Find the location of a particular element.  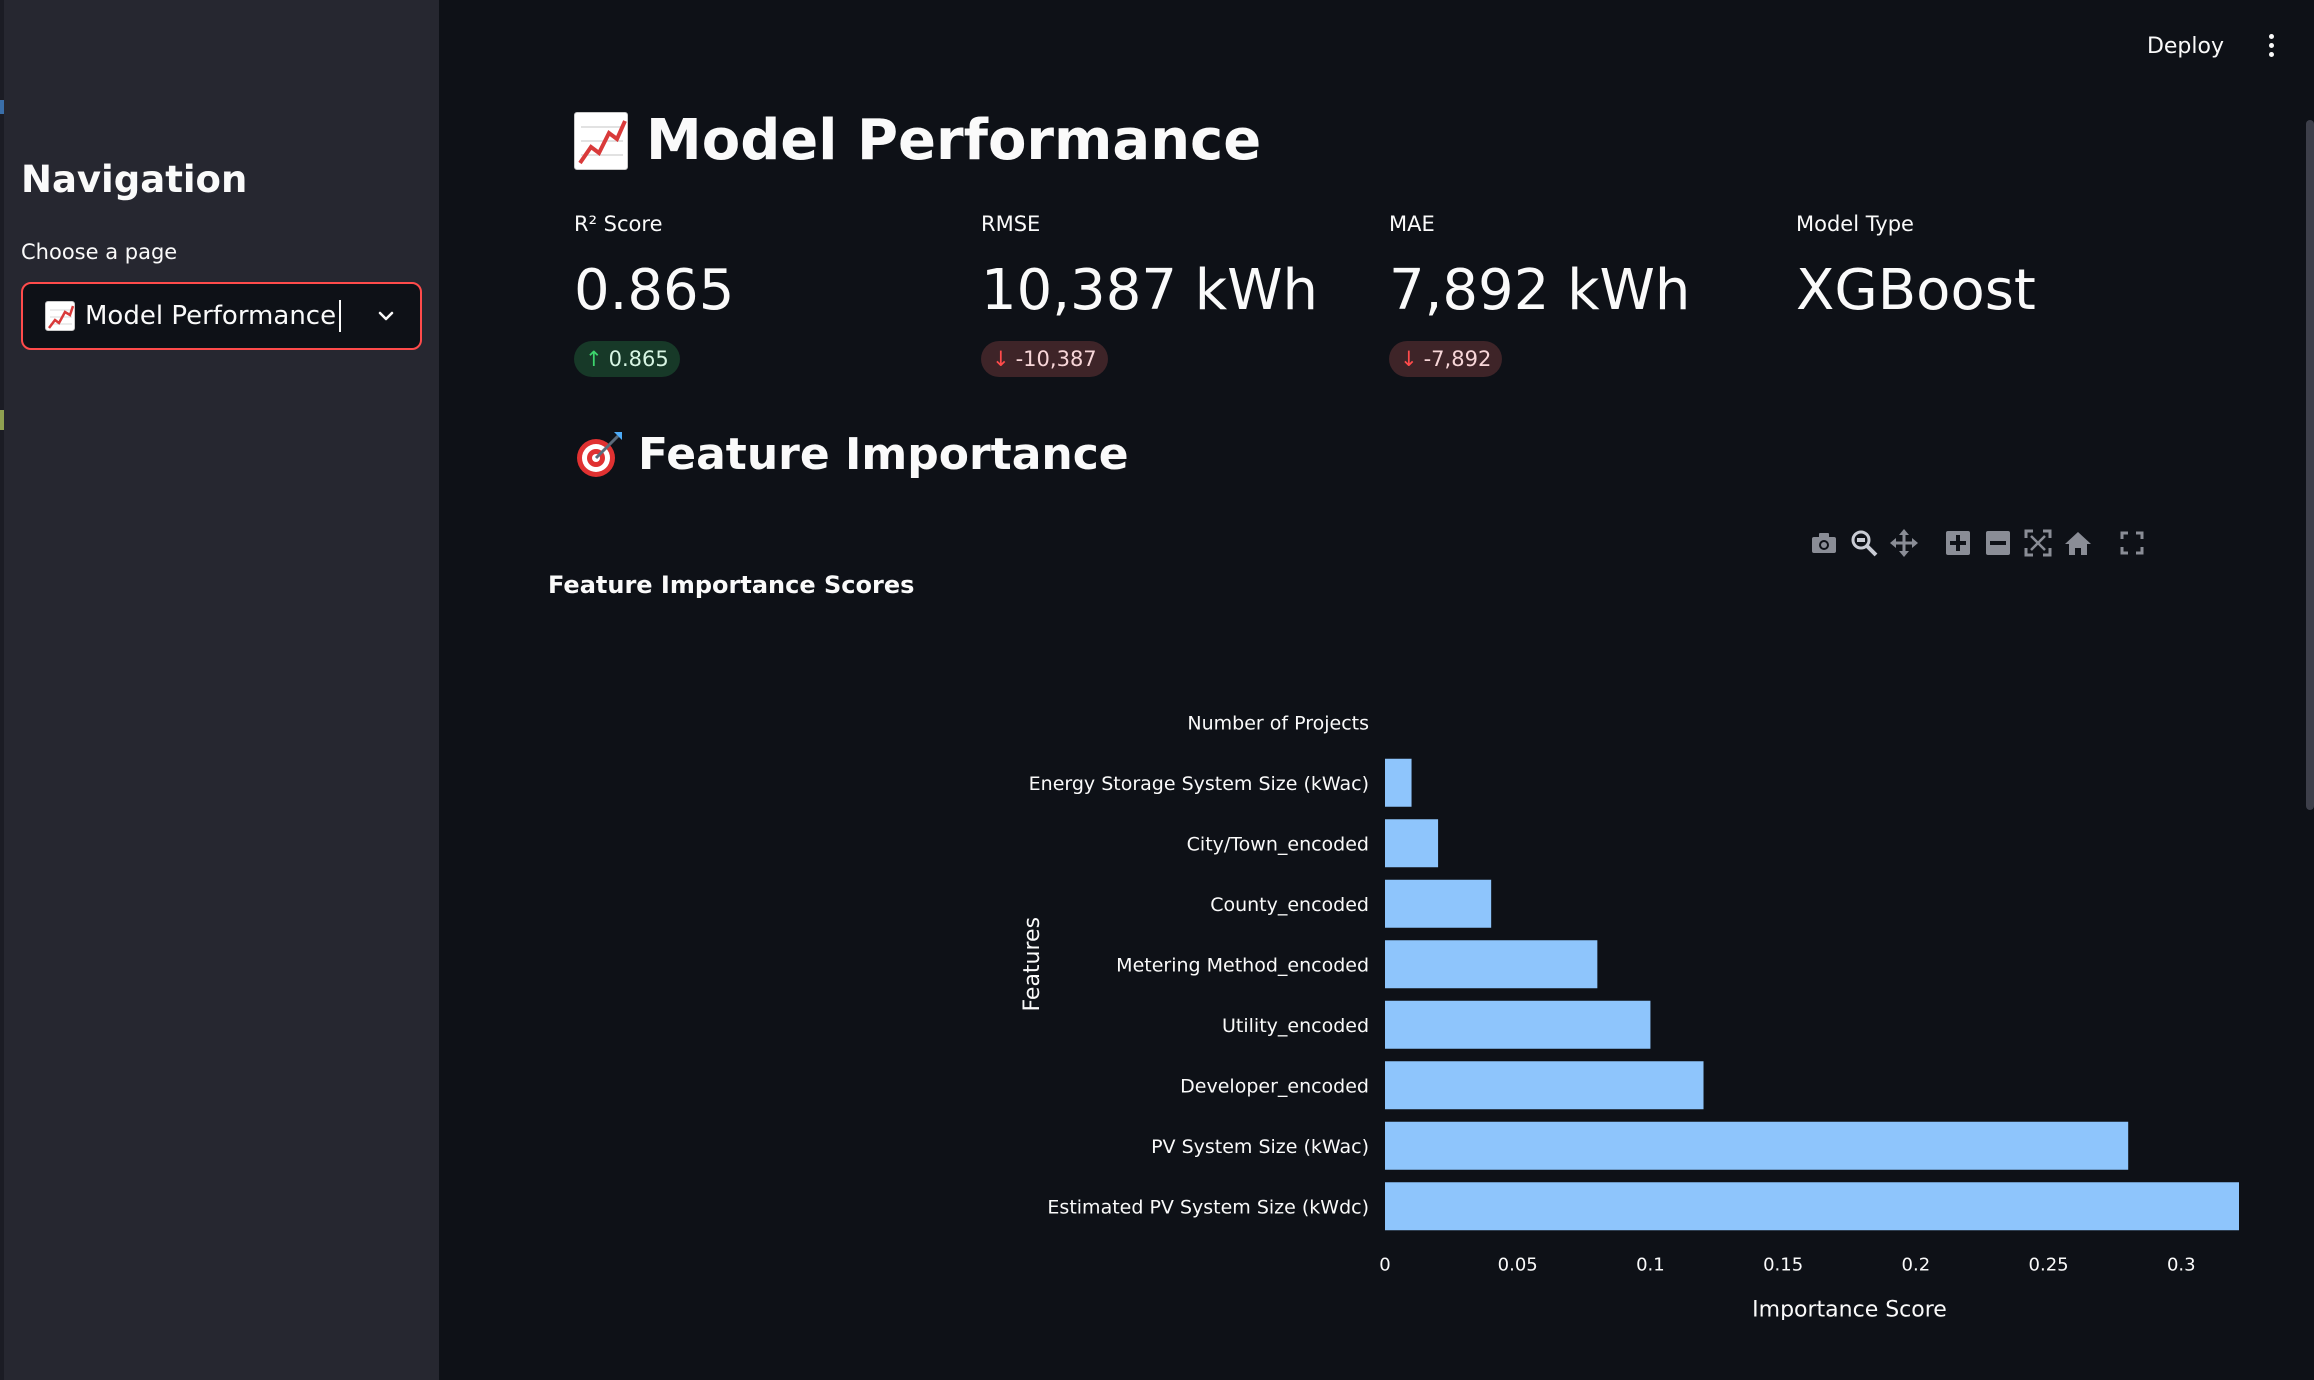

sidebar-title: Navigation is located at coordinates (134, 179).